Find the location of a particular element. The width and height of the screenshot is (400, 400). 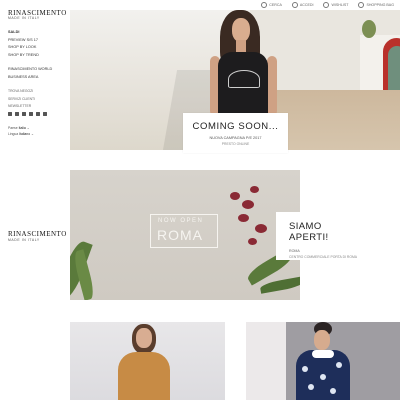

coming-soon-link: PRESTO ONLINE is located at coordinates (235, 144).